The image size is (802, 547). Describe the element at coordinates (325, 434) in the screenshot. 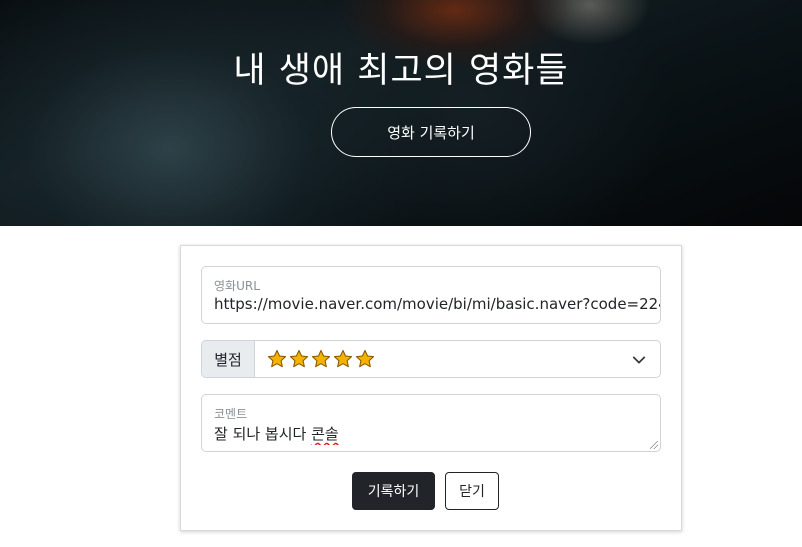

I see `comment-misspelled-word: 콘솔` at that location.